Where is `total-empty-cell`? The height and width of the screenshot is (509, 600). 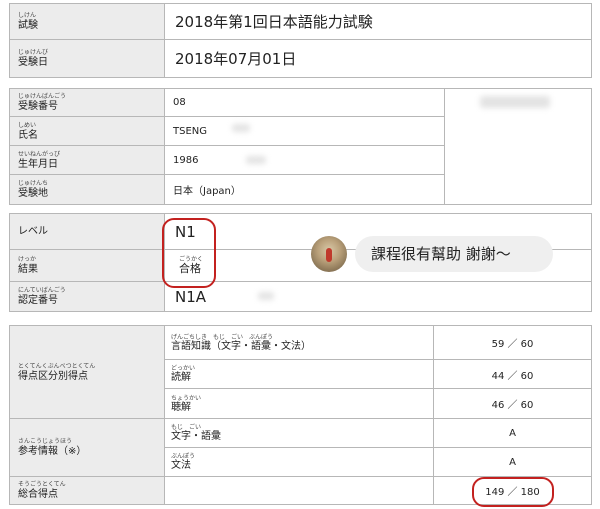 total-empty-cell is located at coordinates (299, 490).